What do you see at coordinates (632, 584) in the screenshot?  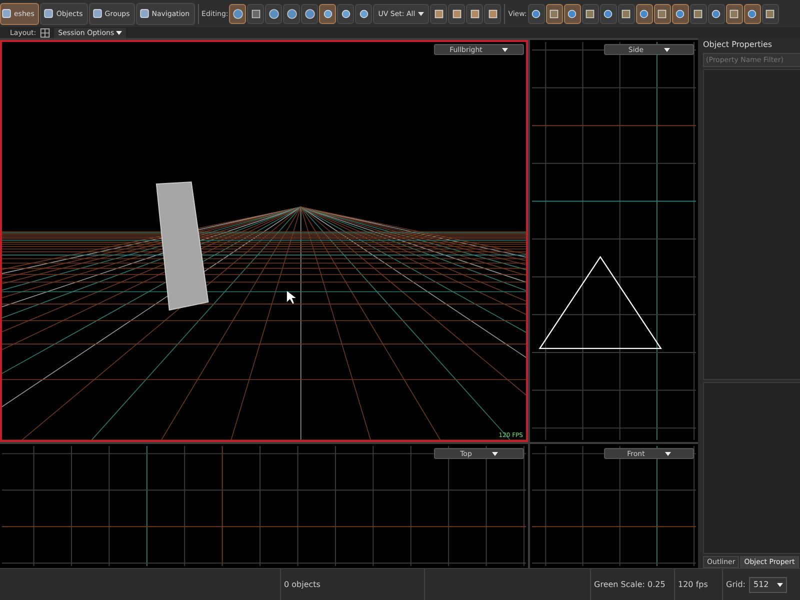 I see `status-scale-reading: Green Scale: 0.25` at bounding box center [632, 584].